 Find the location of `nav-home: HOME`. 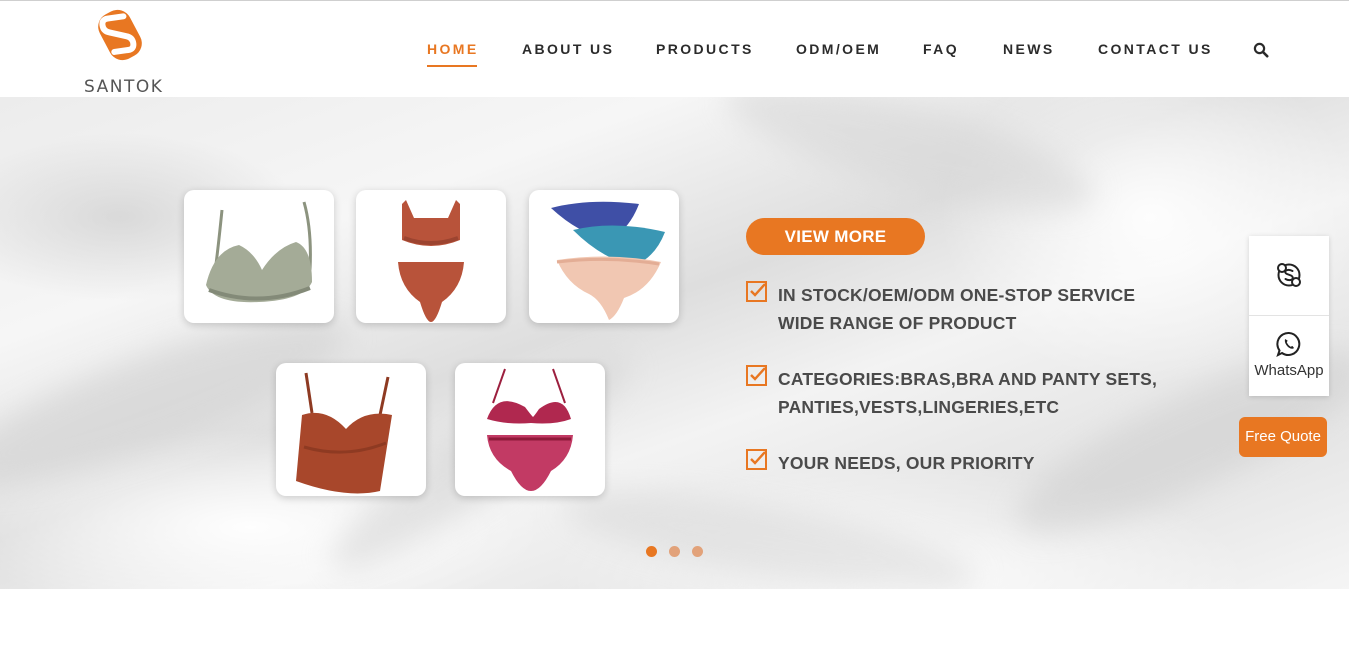

nav-home: HOME is located at coordinates (453, 54).